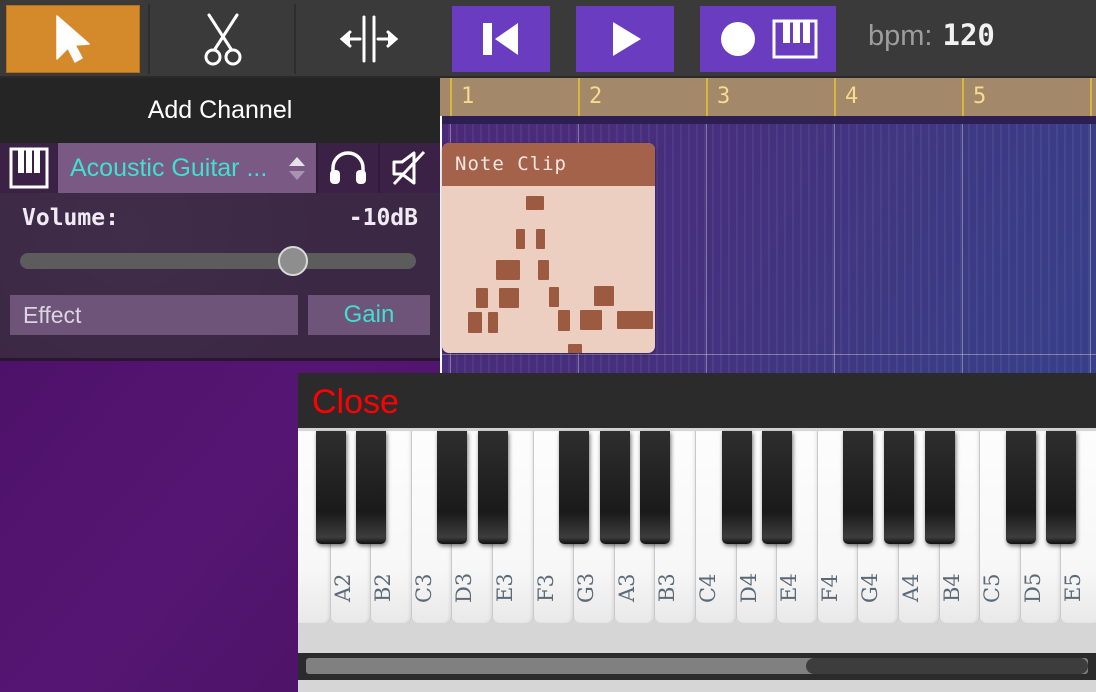  What do you see at coordinates (297, 168) in the screenshot?
I see `instrument-stepper` at bounding box center [297, 168].